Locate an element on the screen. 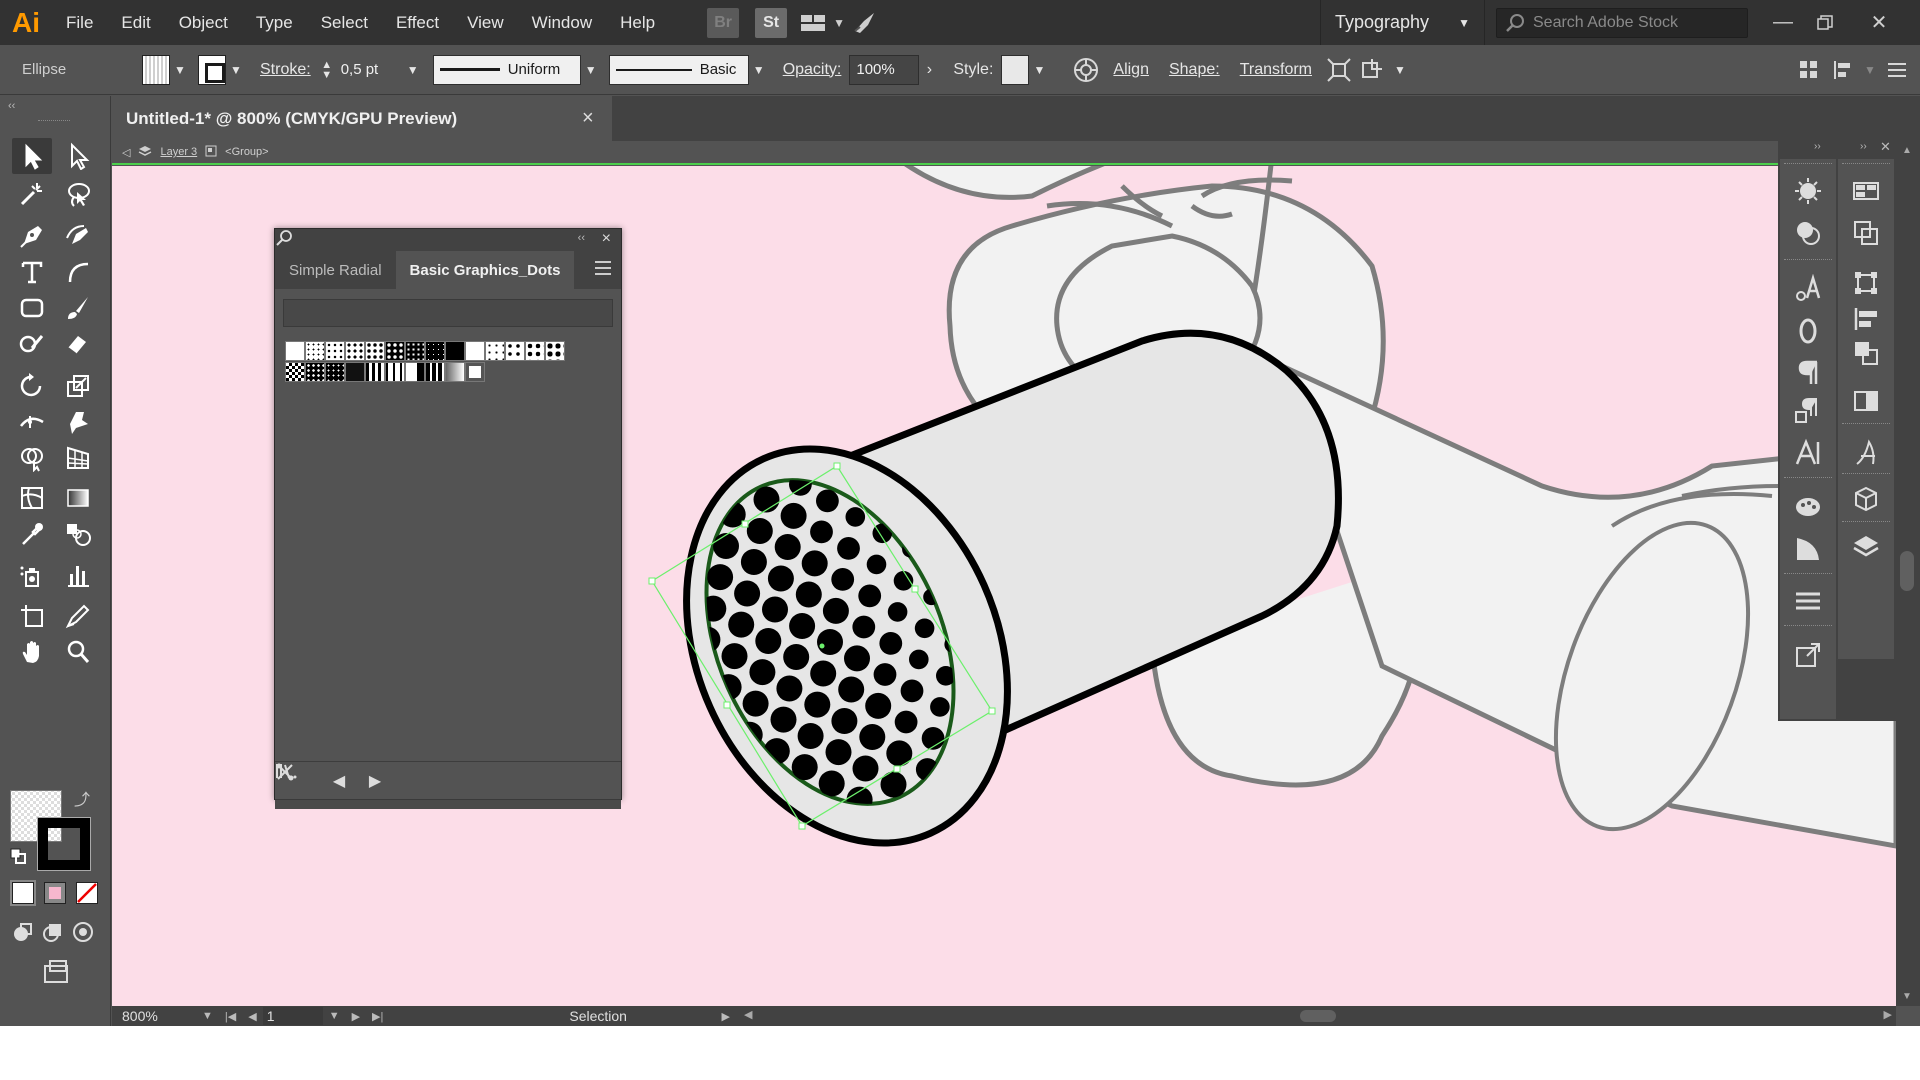 Image resolution: width=1920 pixels, height=1080 pixels. graphic-style-swatch is located at coordinates (1015, 69).